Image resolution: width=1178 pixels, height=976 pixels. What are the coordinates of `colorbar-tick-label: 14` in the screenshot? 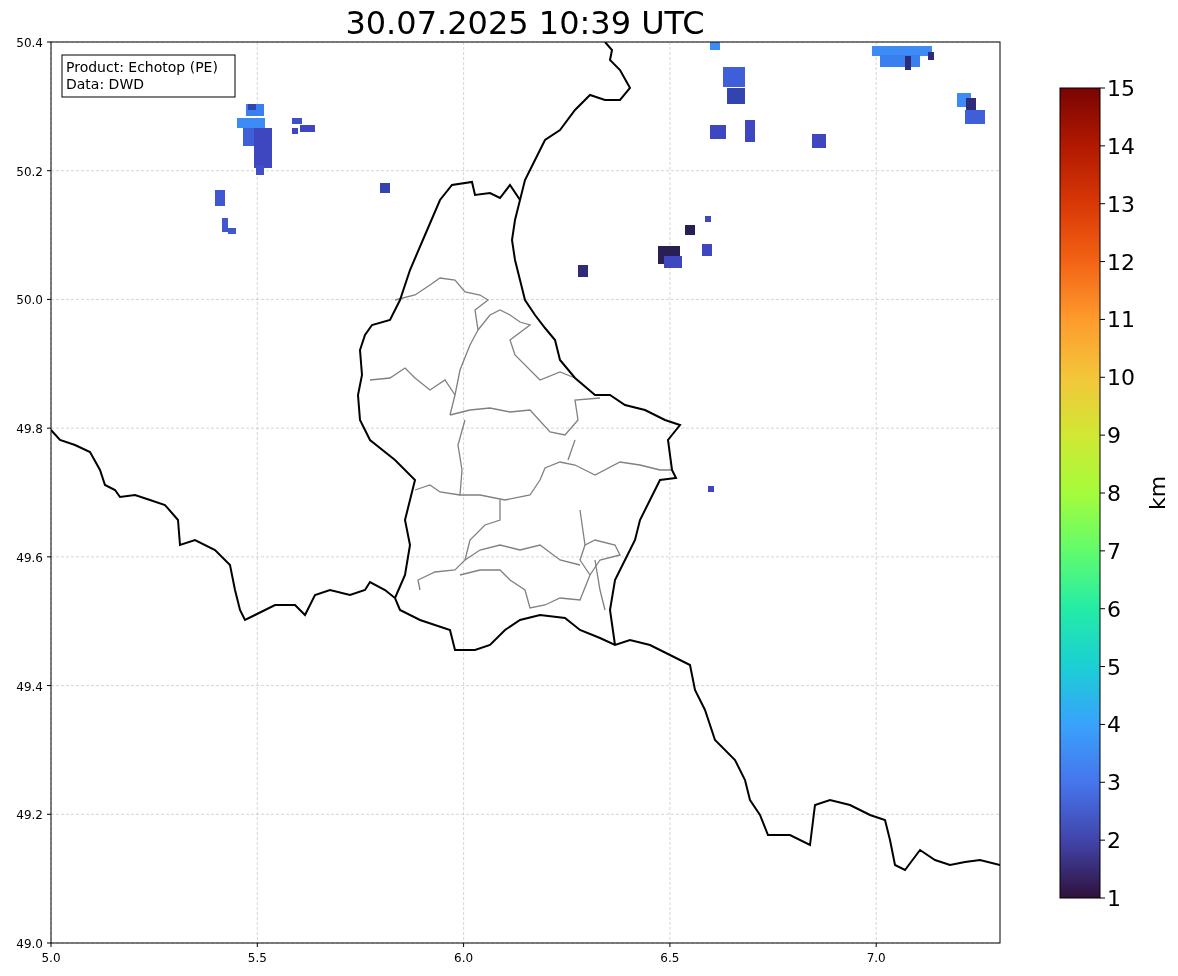 It's located at (1121, 146).